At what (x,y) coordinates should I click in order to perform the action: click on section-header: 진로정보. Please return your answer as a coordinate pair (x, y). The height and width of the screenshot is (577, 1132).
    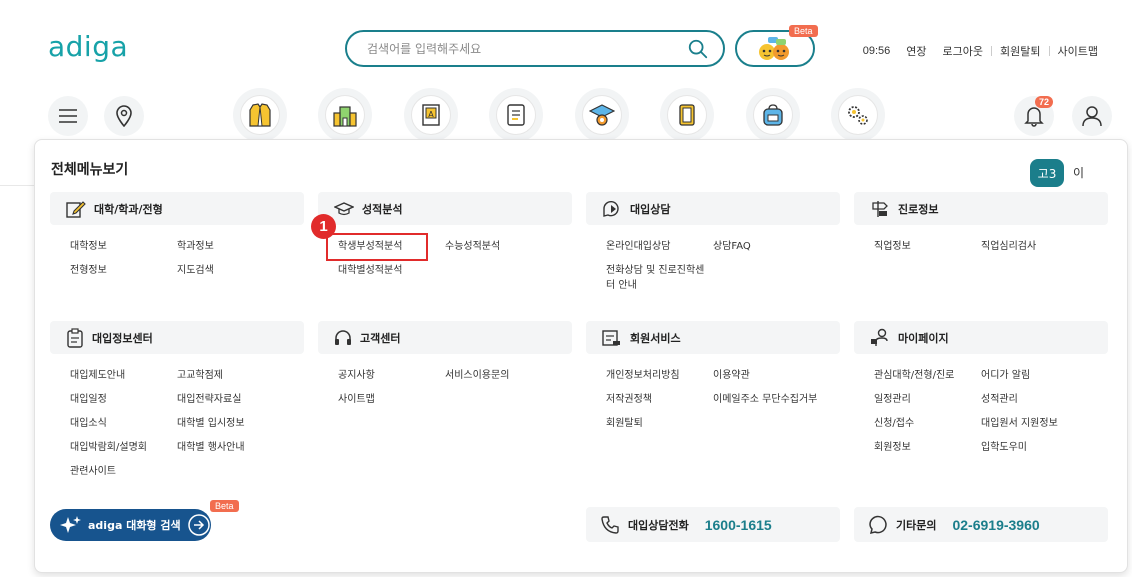
    Looking at the image, I should click on (981, 208).